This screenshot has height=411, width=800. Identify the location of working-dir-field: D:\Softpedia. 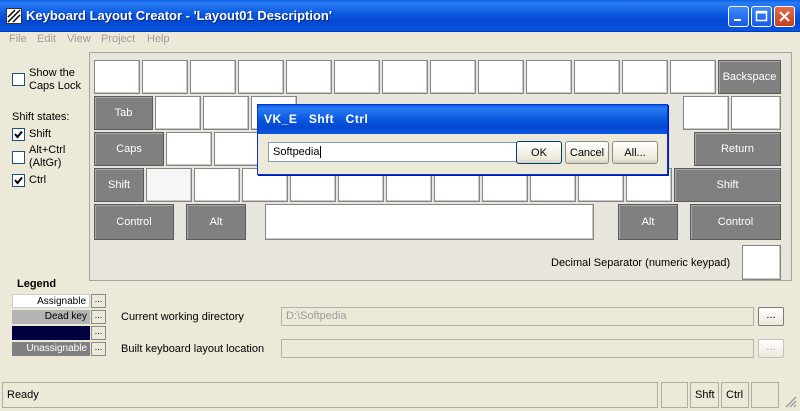
(517, 316).